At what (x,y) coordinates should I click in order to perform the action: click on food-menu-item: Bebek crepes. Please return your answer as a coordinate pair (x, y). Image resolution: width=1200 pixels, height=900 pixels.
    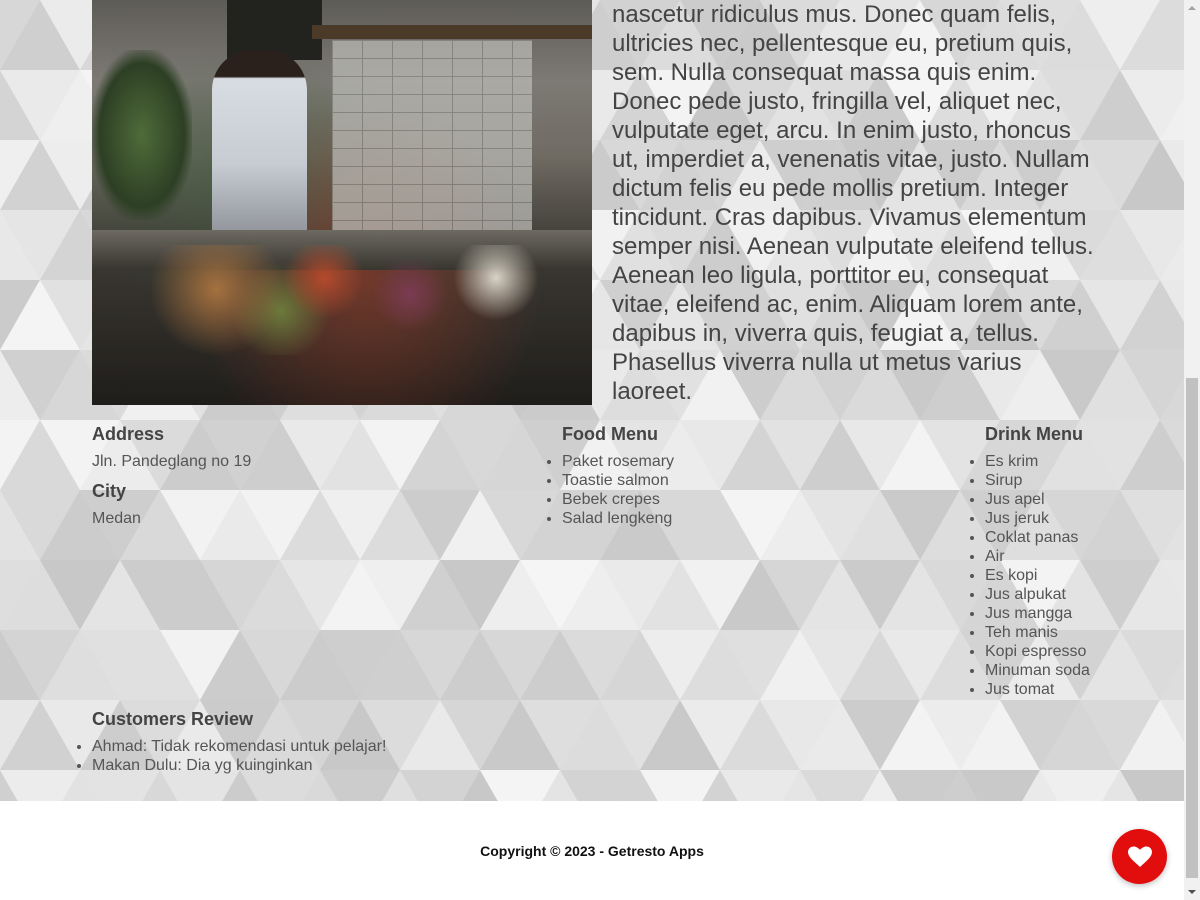
    Looking at the image, I should click on (692, 499).